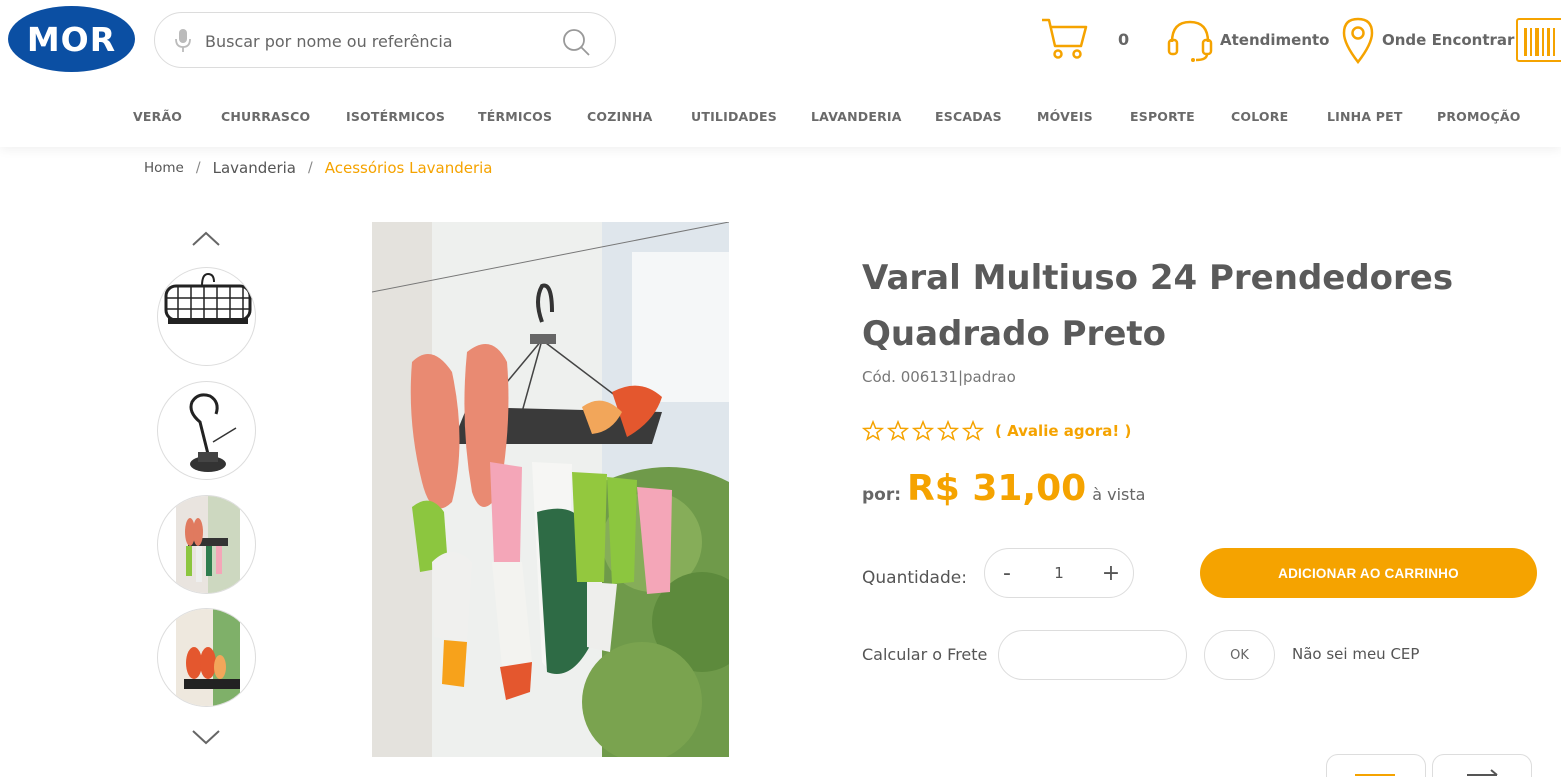 Image resolution: width=1561 pixels, height=777 pixels. I want to click on nao-sei-cep-link: Não sei meu CEP, so click(1355, 654).